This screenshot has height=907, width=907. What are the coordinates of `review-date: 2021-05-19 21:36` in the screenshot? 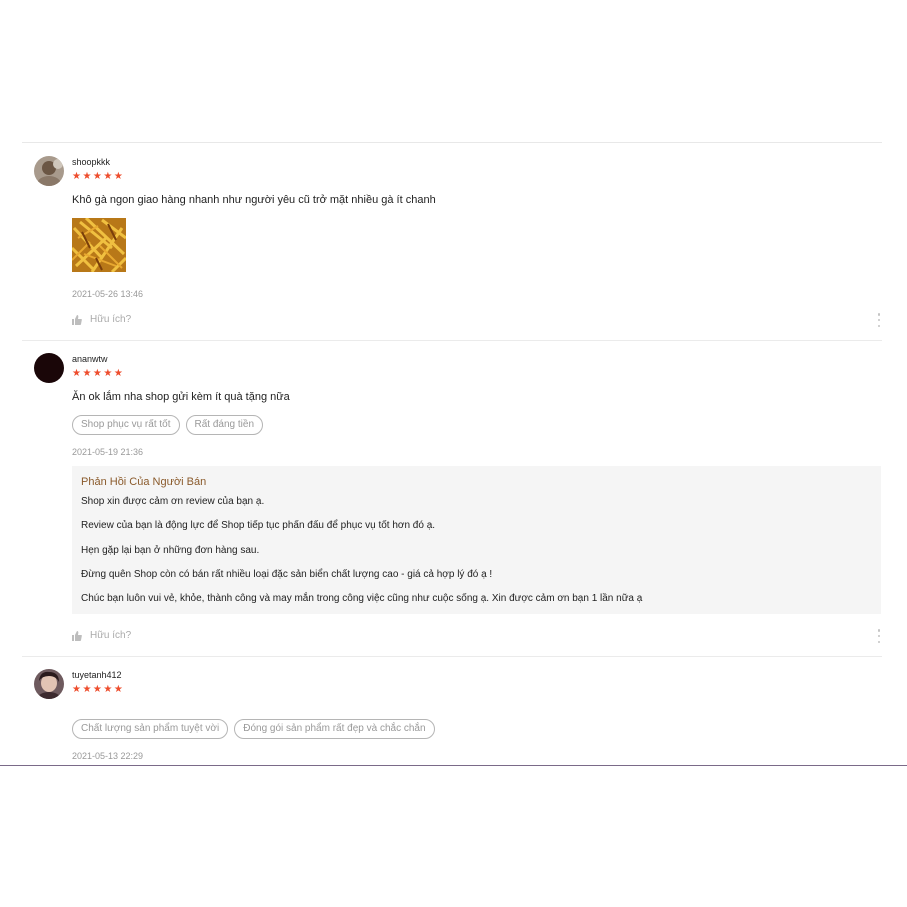 It's located at (108, 452).